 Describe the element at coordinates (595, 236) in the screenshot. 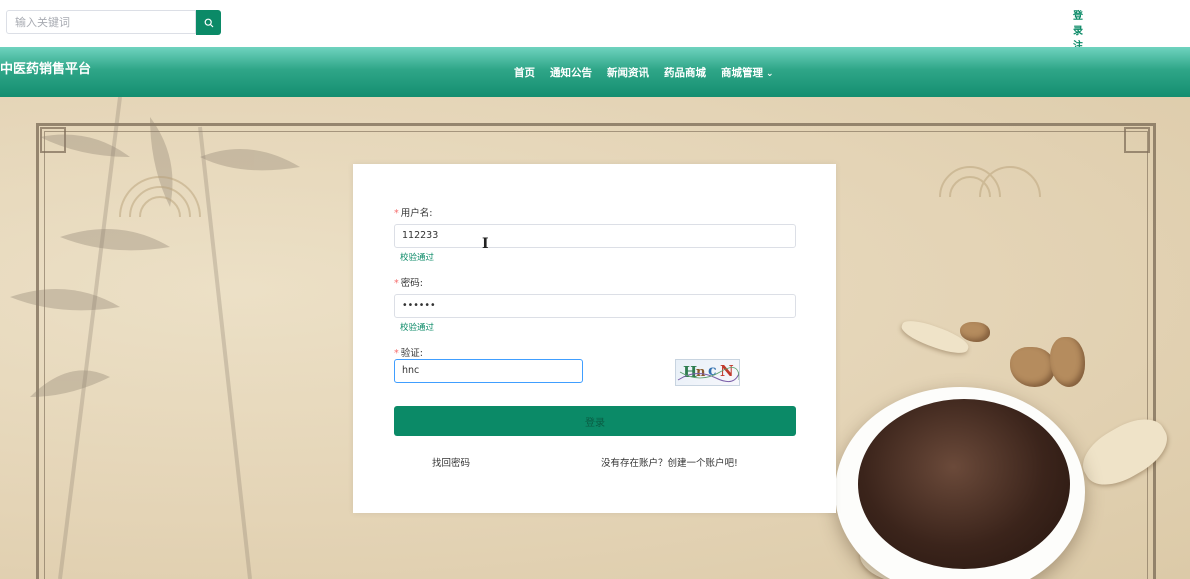

I see `username-input: 112233` at that location.